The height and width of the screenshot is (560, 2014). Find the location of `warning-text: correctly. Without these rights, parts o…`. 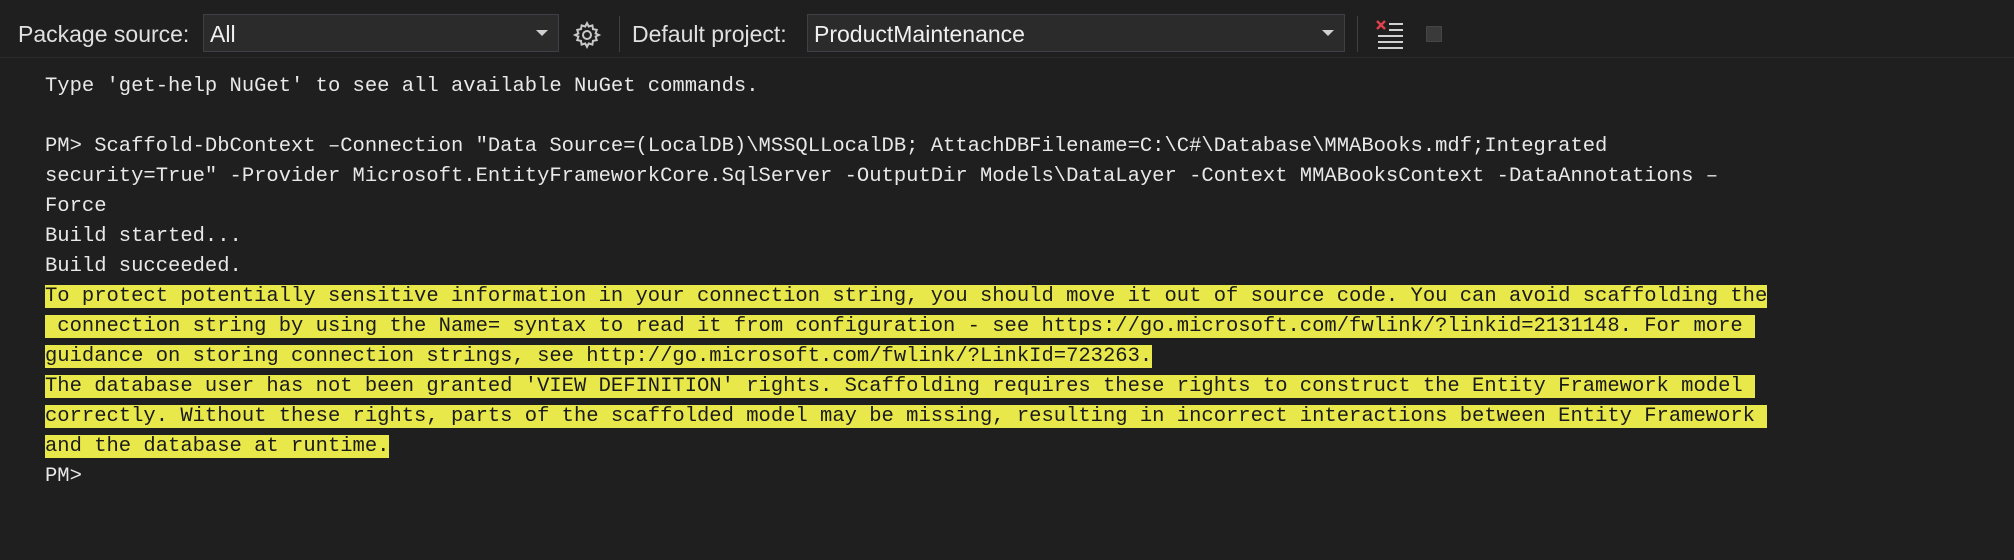

warning-text: correctly. Without these rights, parts o… is located at coordinates (906, 416).